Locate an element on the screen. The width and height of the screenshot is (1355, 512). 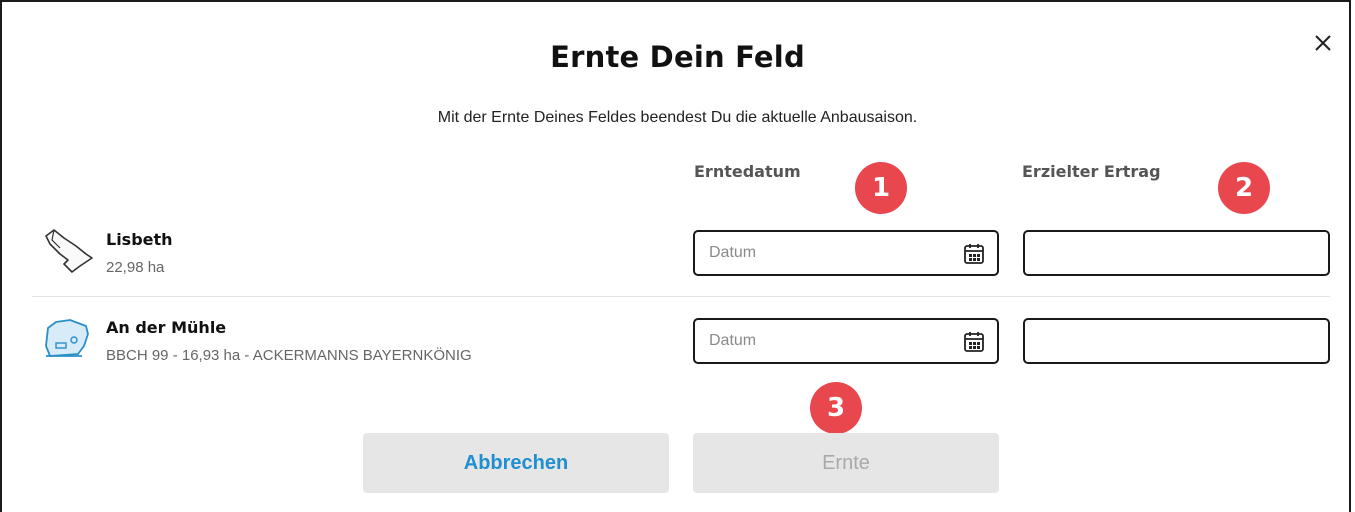
row-divider is located at coordinates (681, 296).